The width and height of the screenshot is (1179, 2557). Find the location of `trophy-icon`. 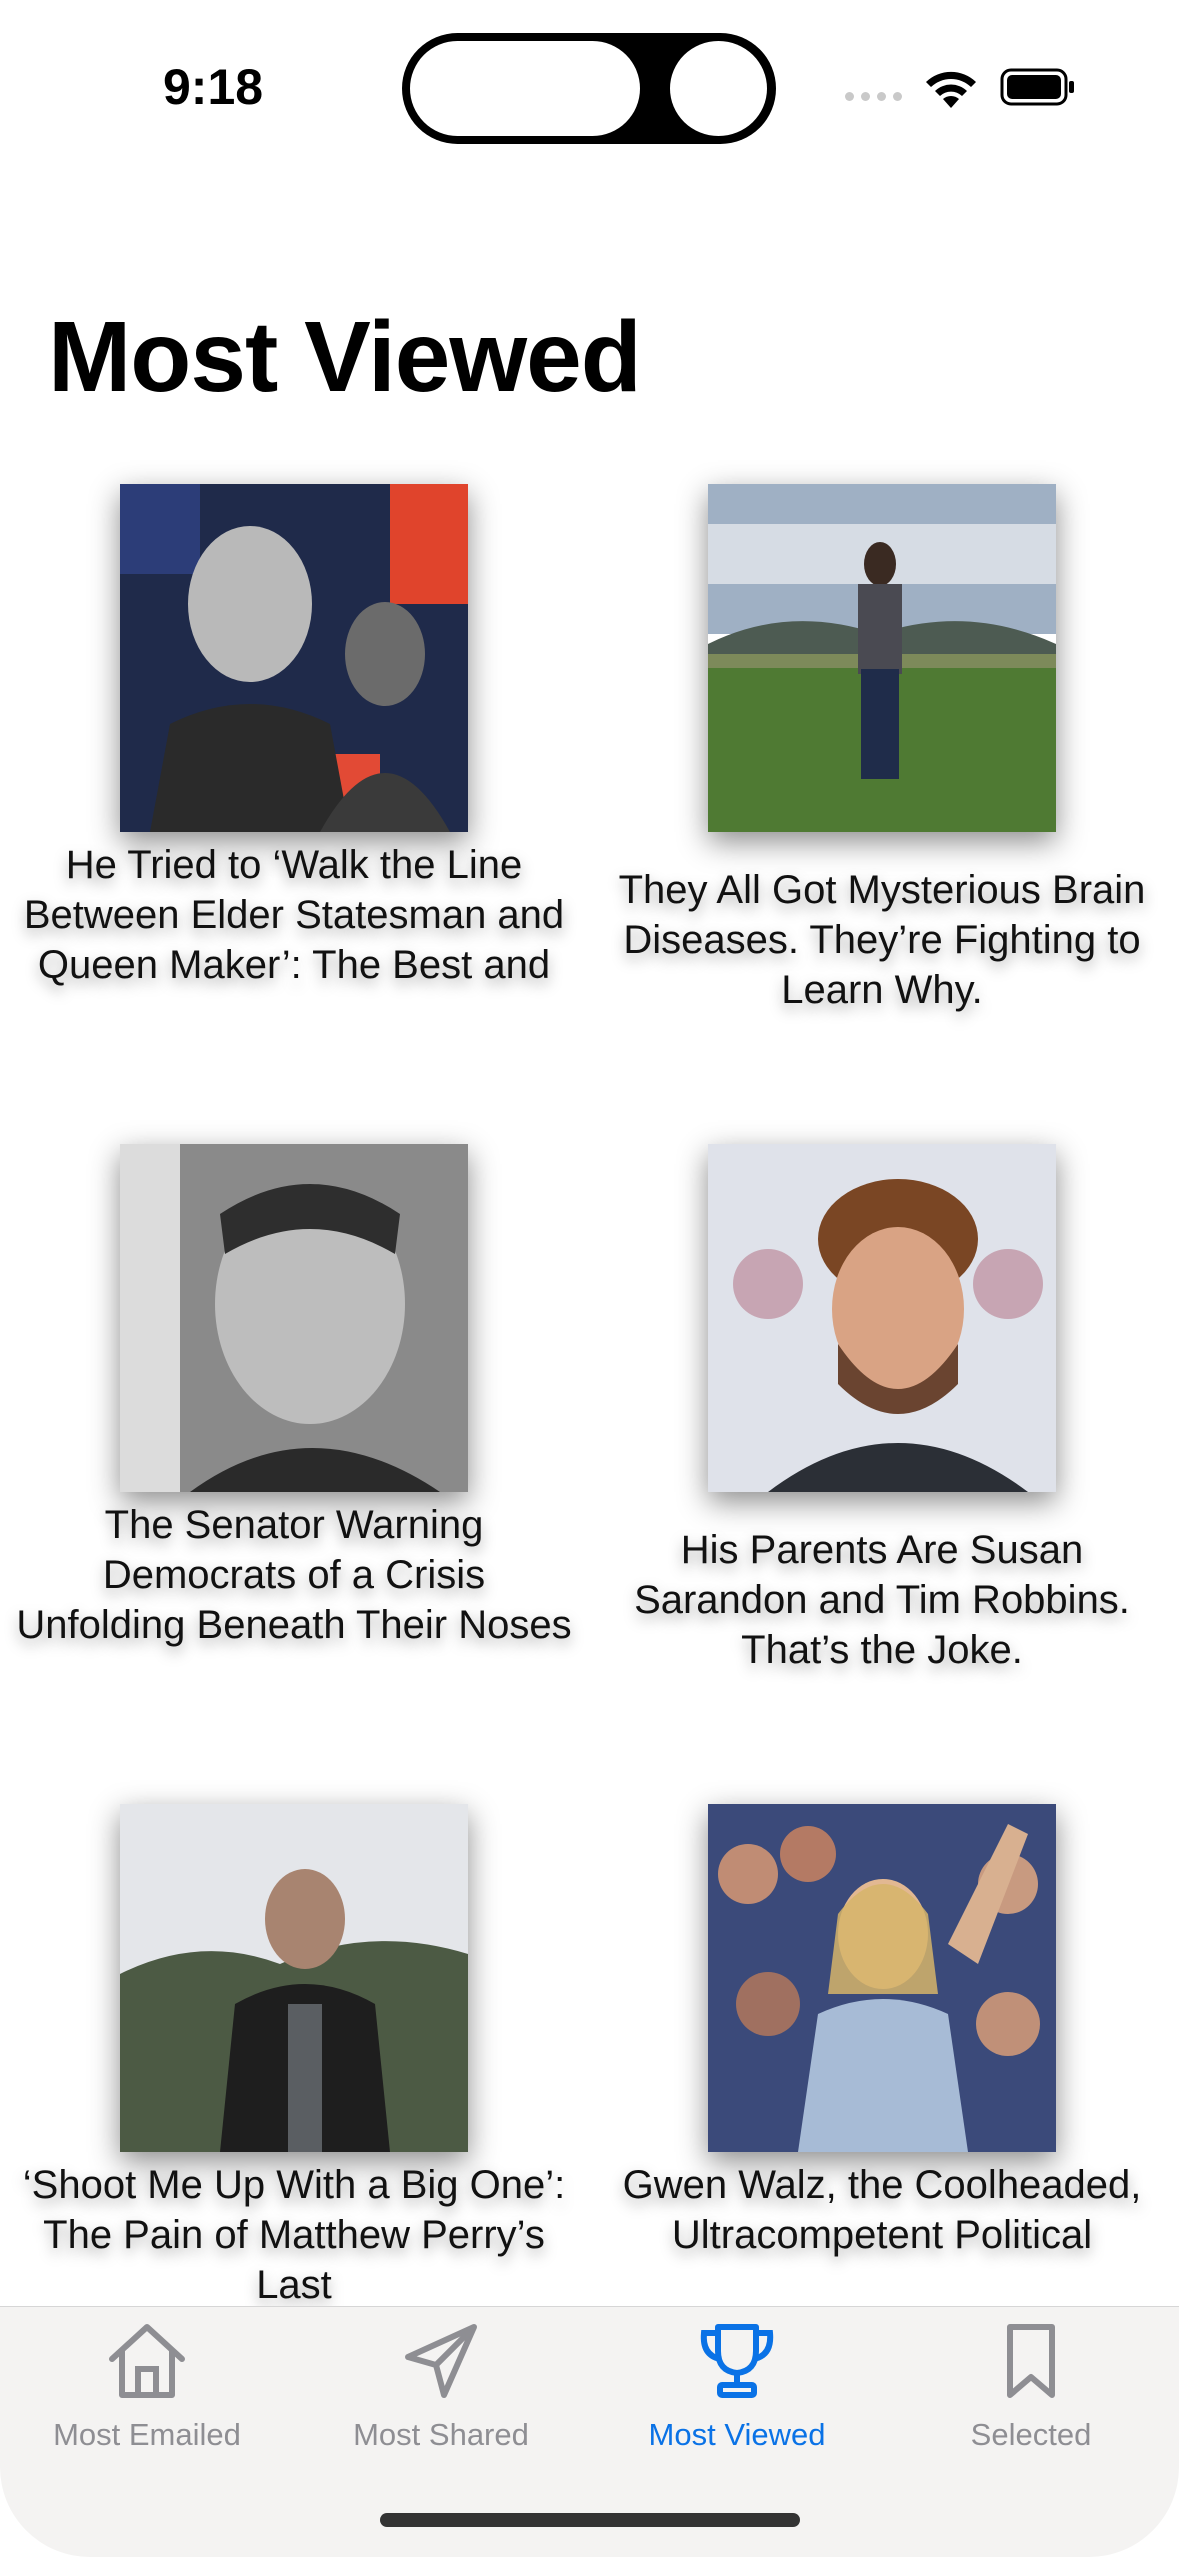

trophy-icon is located at coordinates (737, 2361).